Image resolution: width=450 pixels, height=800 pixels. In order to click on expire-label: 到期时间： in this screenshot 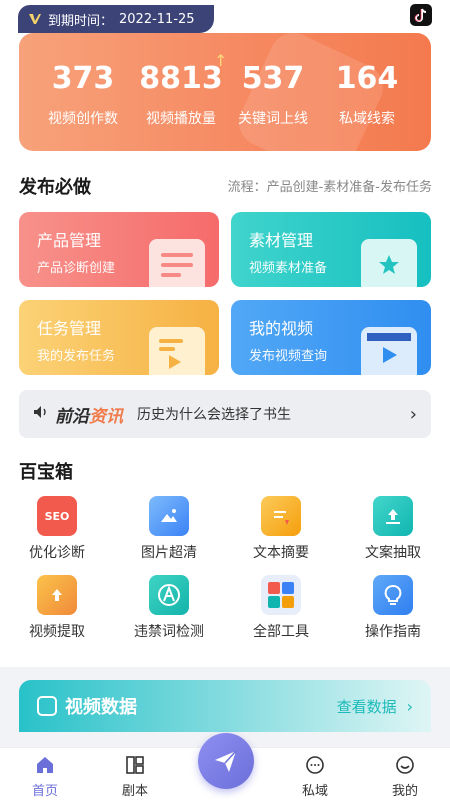, I will do `click(81, 21)`.